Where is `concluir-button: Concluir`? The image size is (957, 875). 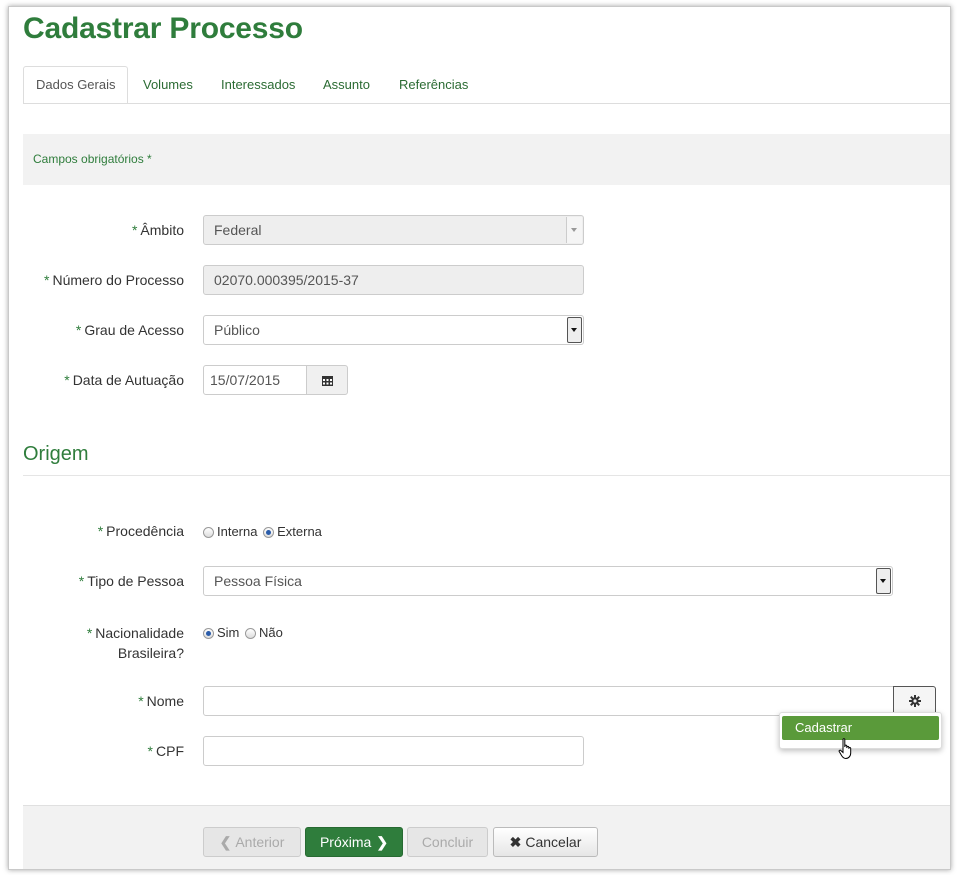
concluir-button: Concluir is located at coordinates (447, 842).